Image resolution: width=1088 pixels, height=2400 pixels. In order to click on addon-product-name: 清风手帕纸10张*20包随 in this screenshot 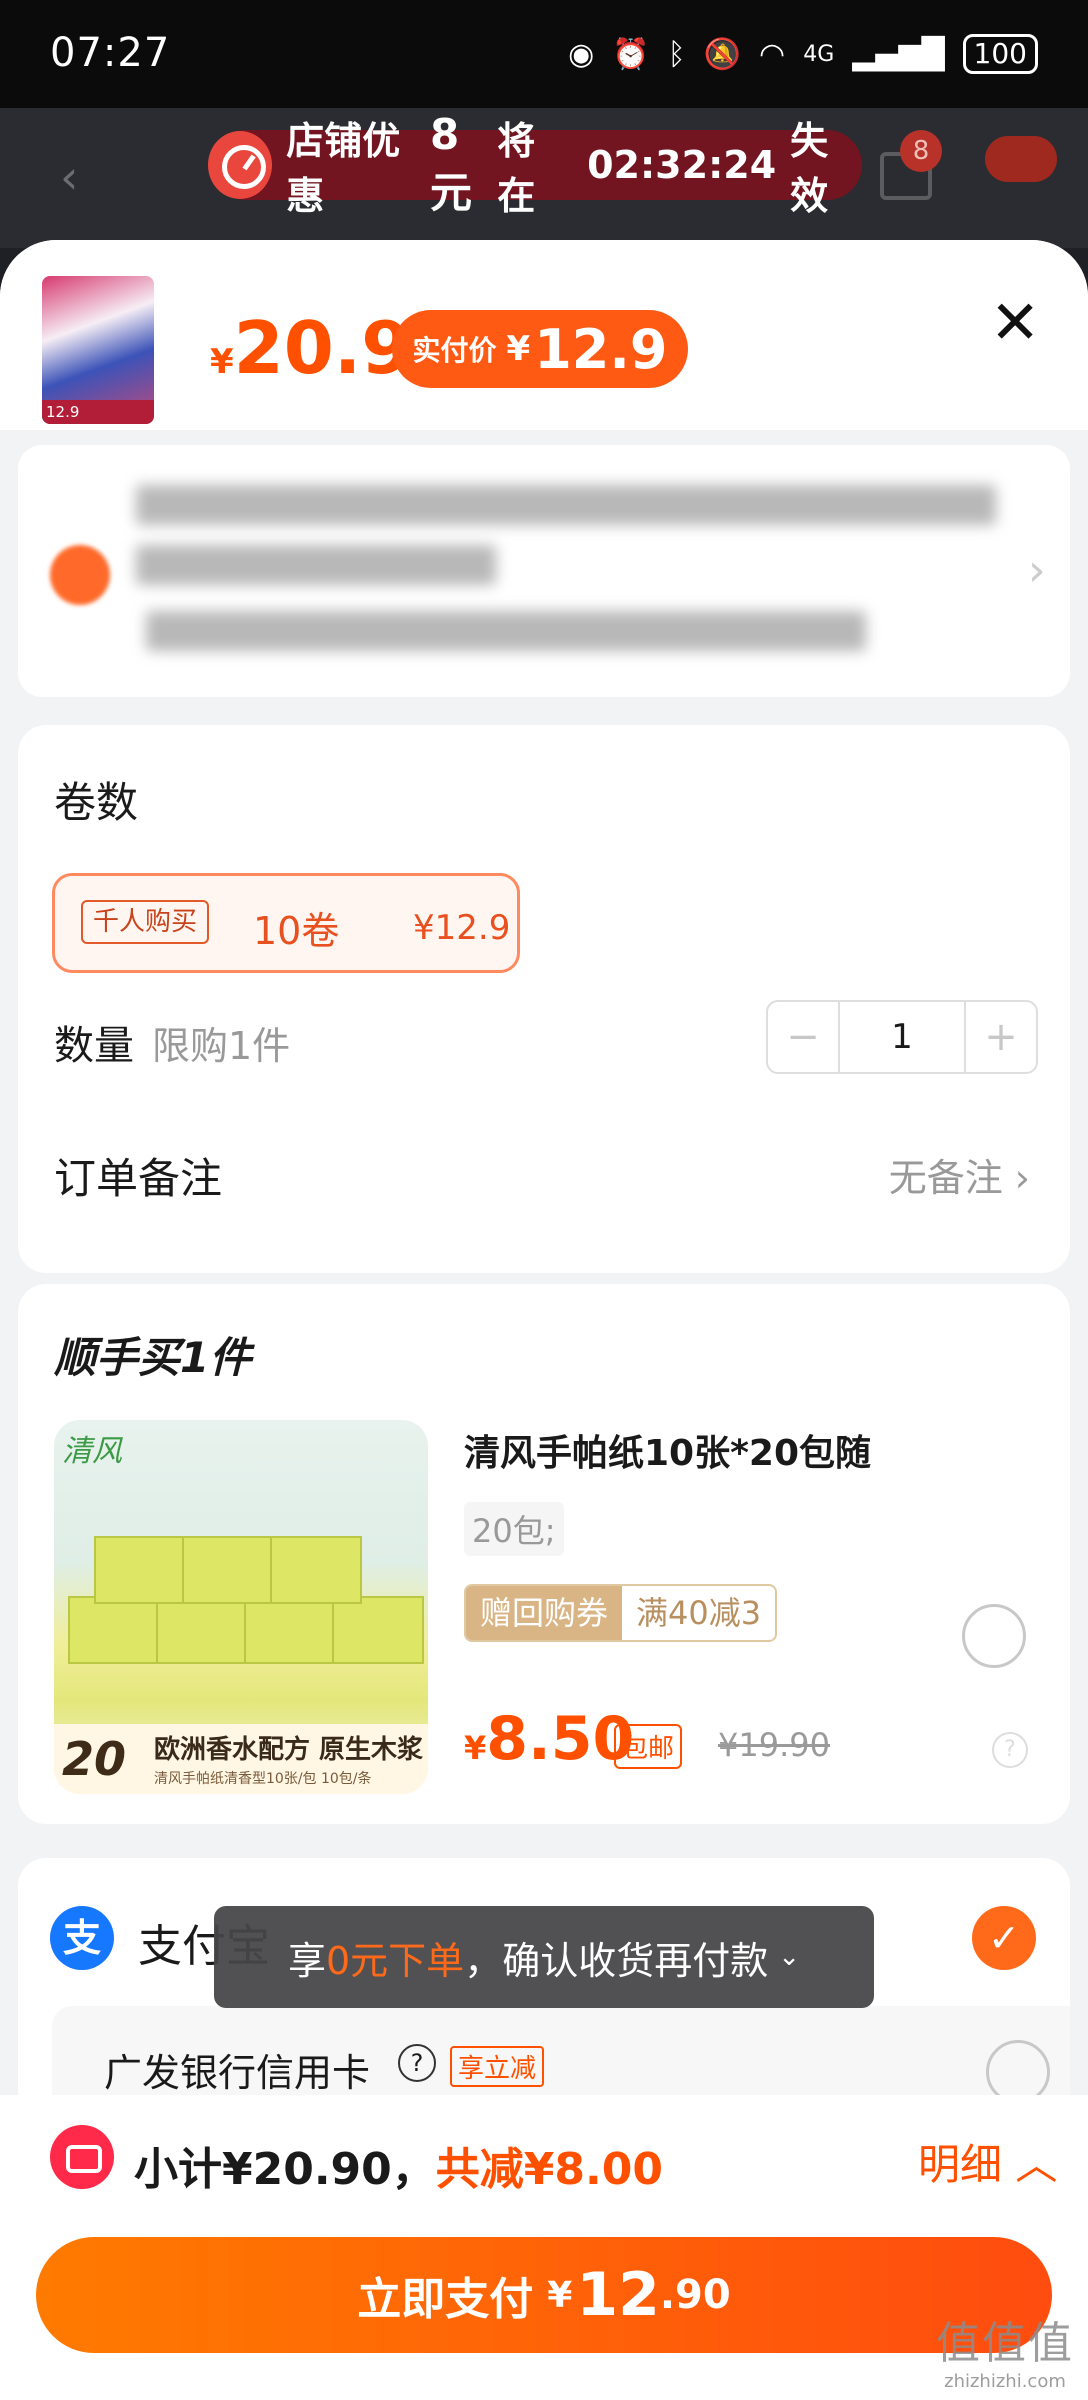, I will do `click(668, 1453)`.